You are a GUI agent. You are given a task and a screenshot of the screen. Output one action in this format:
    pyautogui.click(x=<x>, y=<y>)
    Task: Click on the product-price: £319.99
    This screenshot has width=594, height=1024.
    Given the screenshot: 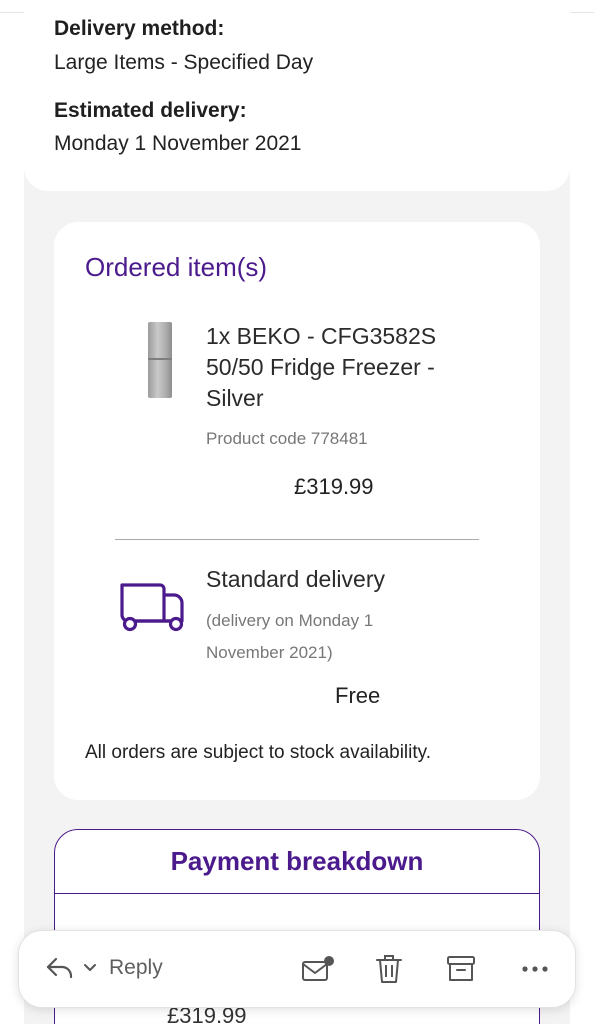 What is the action you would take?
    pyautogui.click(x=334, y=486)
    